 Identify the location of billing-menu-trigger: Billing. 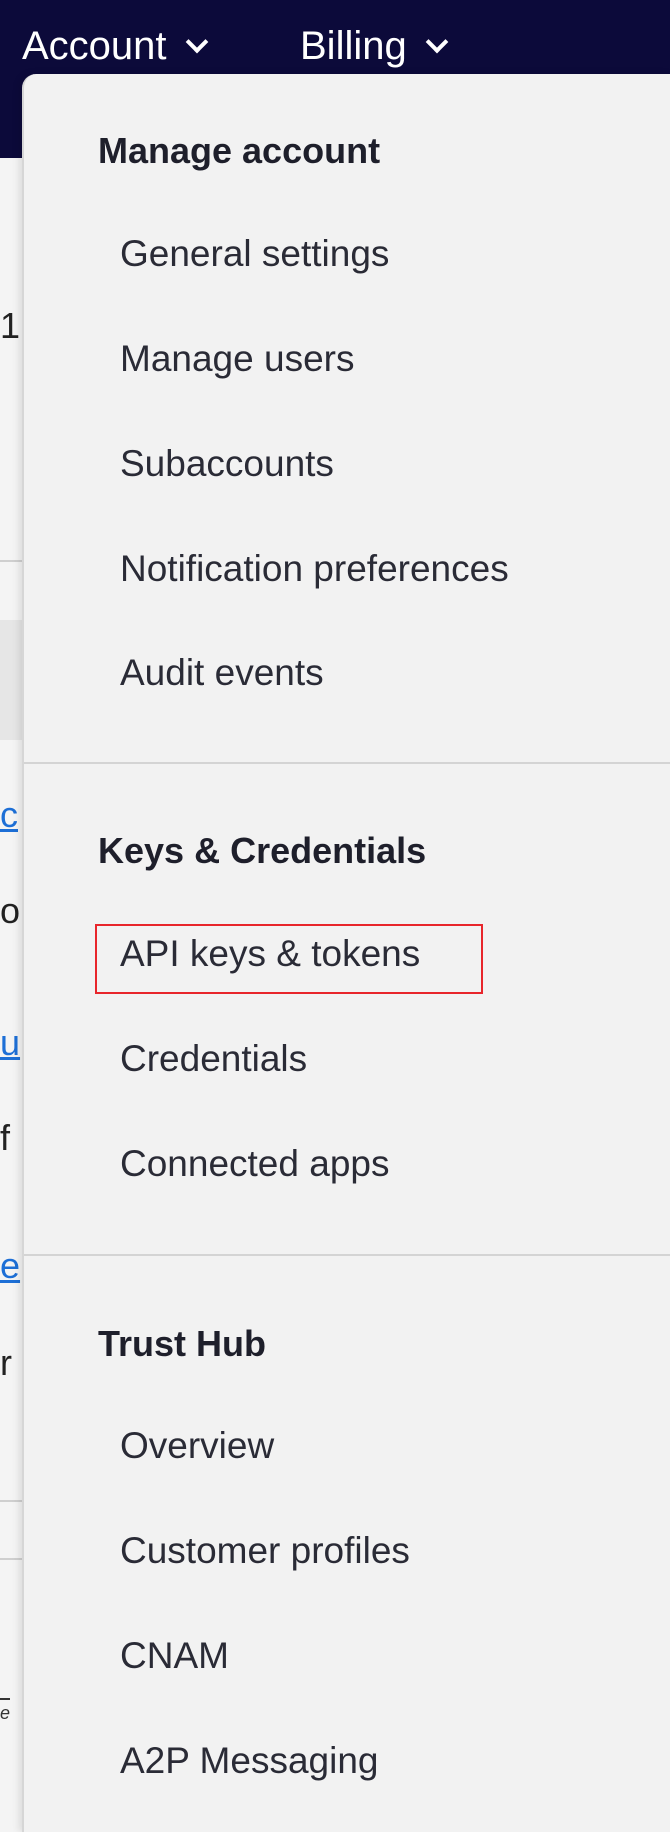
(374, 46).